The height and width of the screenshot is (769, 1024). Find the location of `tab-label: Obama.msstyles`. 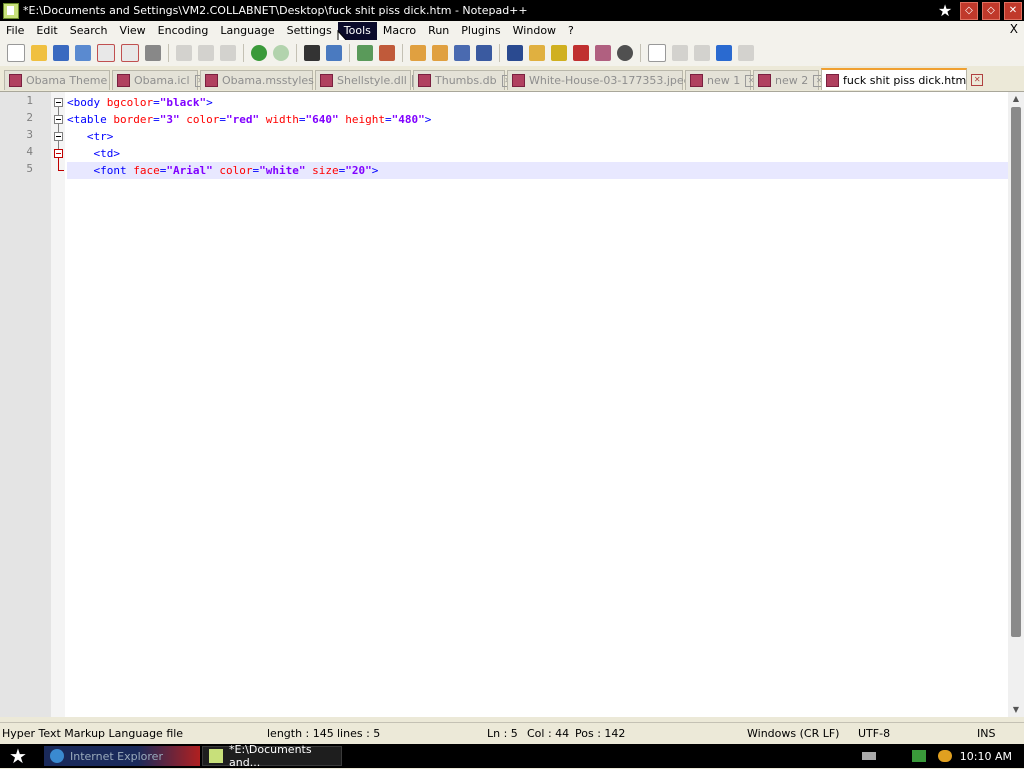

tab-label: Obama.msstyles is located at coordinates (268, 80).